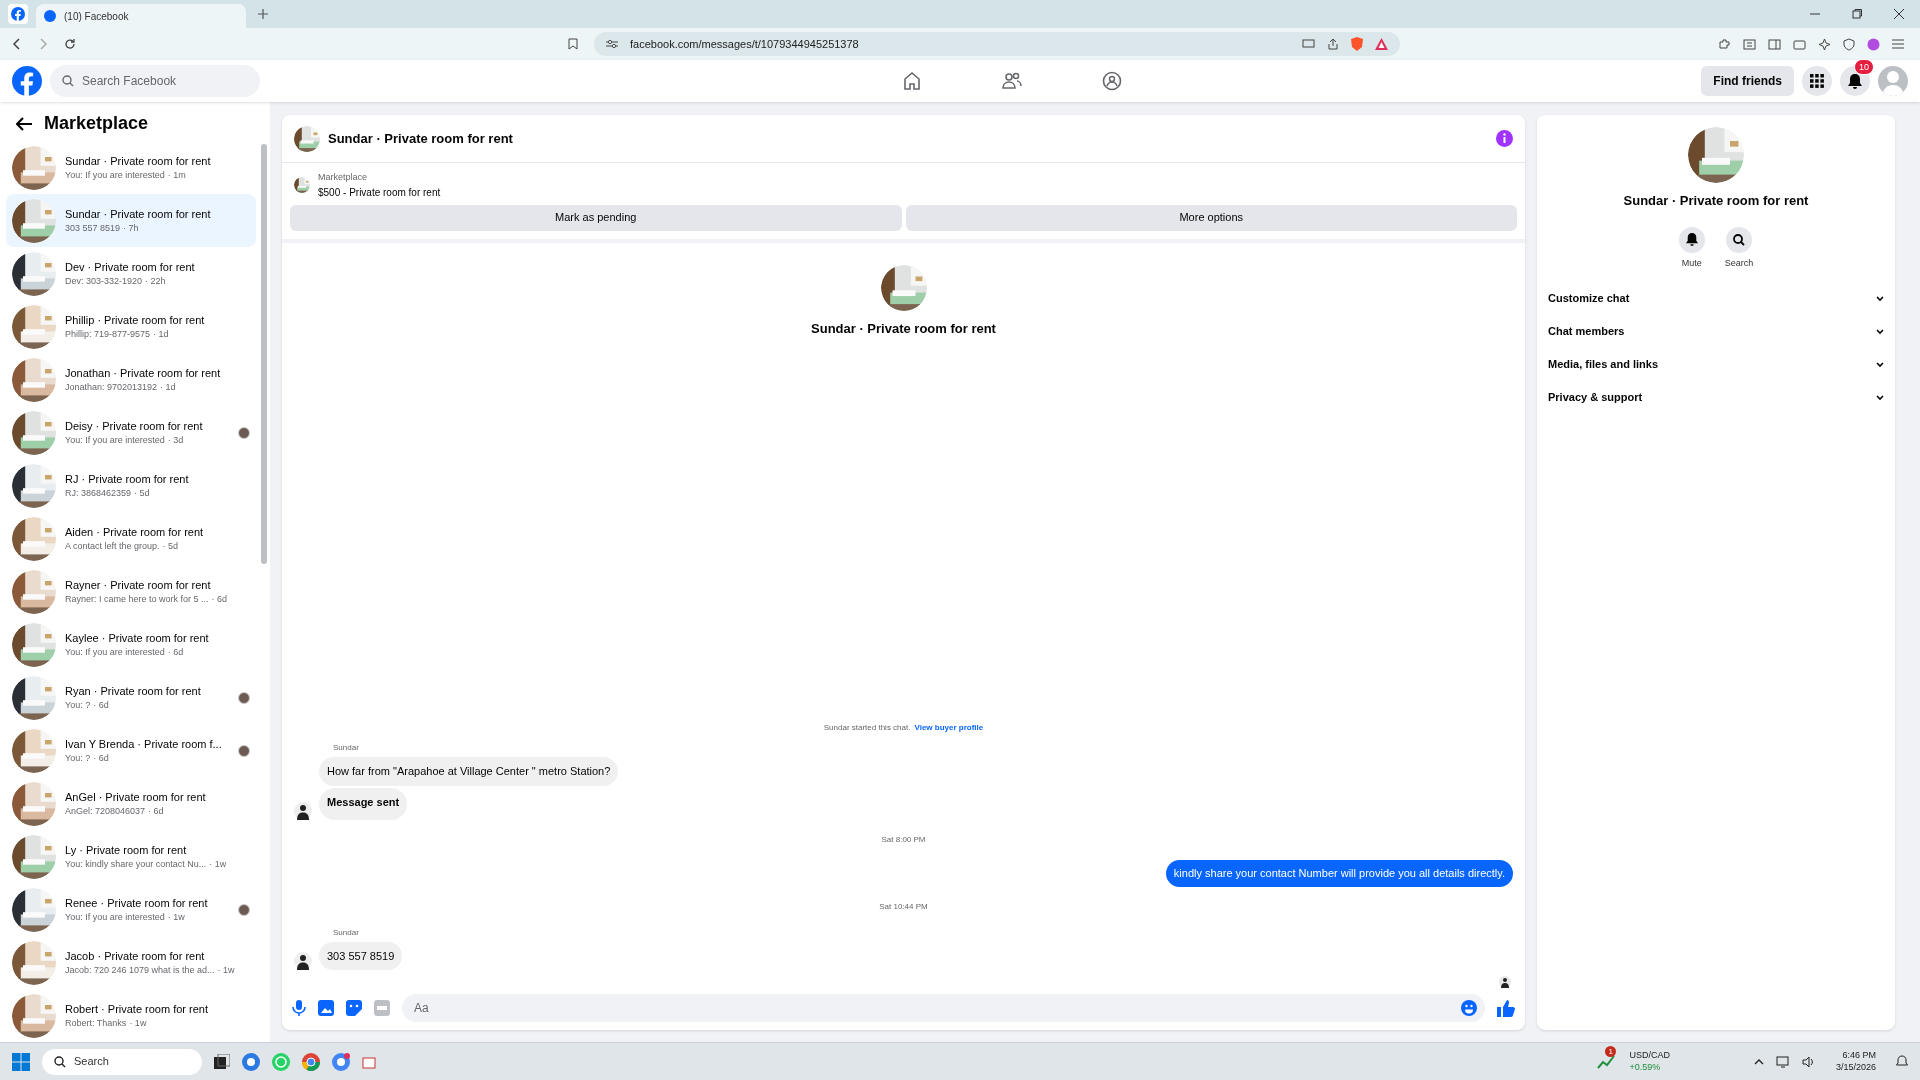 Image resolution: width=1920 pixels, height=1080 pixels. I want to click on action-button: More options, so click(1211, 217).